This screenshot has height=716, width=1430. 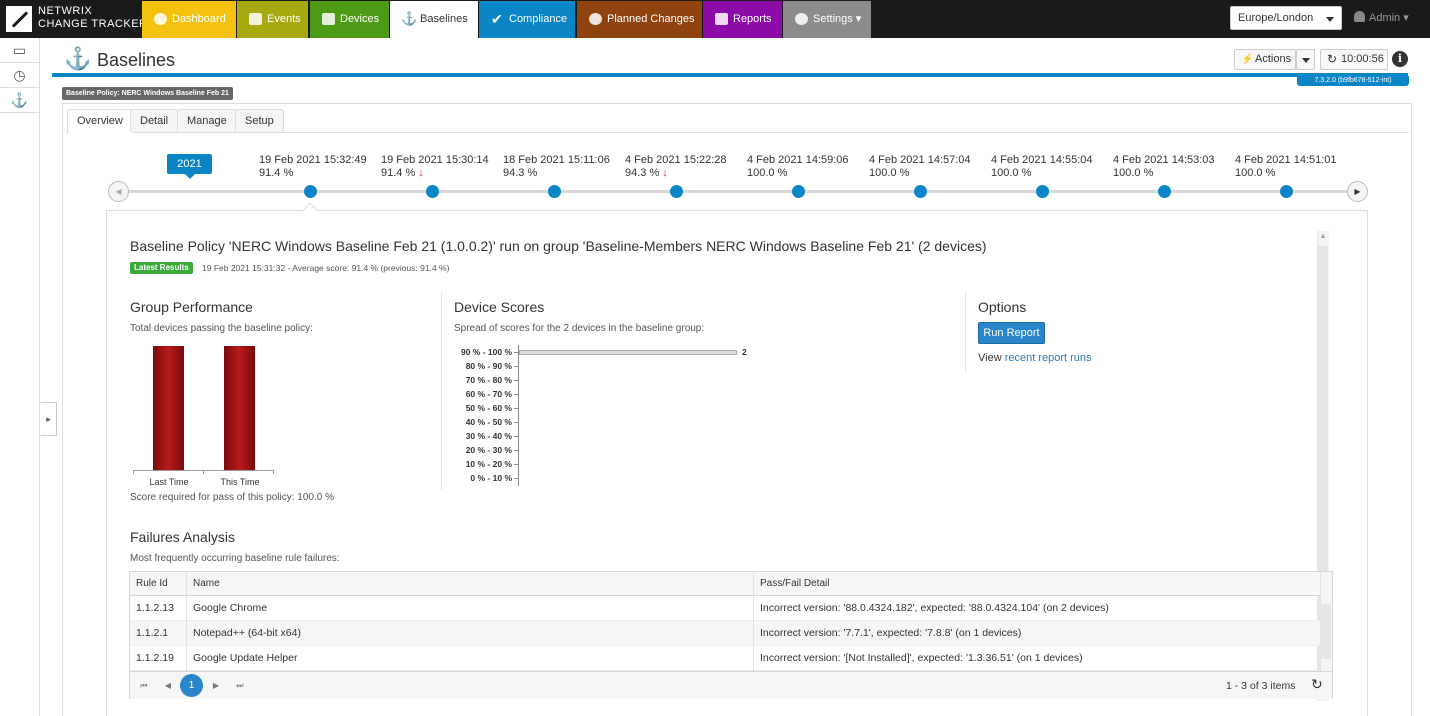 I want to click on device-scores-category-label: 50 % - 60 %, so click(x=488, y=408).